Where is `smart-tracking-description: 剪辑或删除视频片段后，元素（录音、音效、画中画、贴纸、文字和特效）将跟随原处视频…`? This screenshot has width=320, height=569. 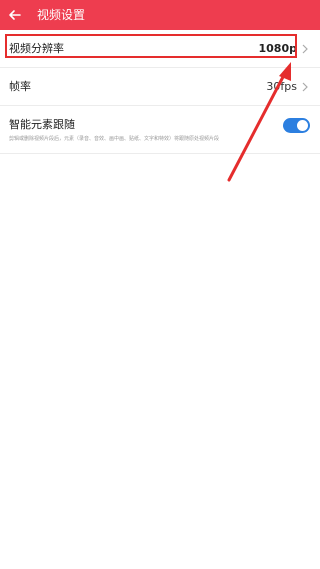
smart-tracking-description: 剪辑或删除视频片段后，元素（录音、音效、画中画、贴纸、文字和特效）将跟随原处视频… is located at coordinates (114, 139).